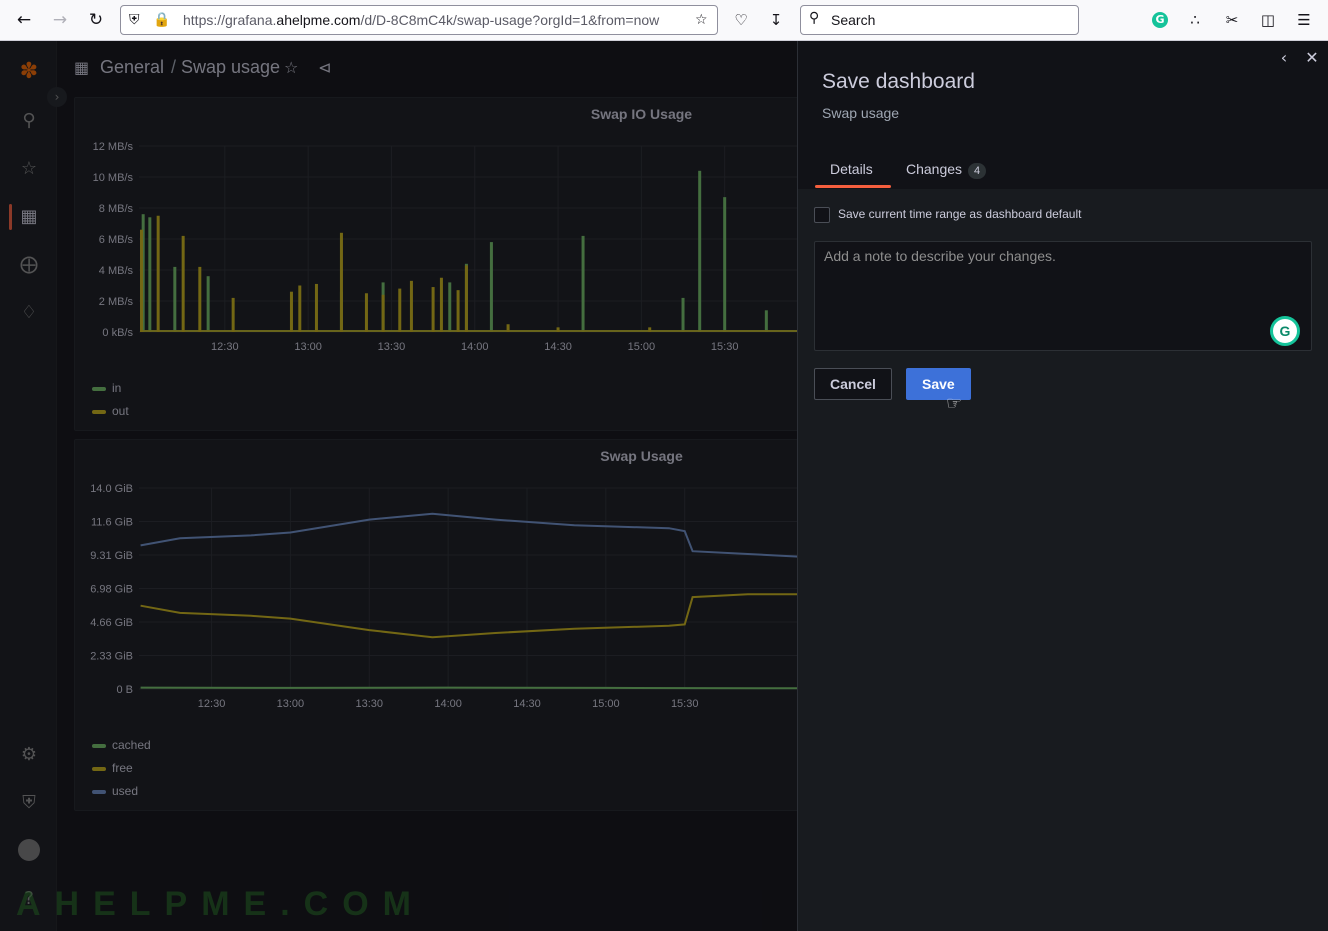  What do you see at coordinates (24, 20) in the screenshot?
I see `back-arrow-icon: ←` at bounding box center [24, 20].